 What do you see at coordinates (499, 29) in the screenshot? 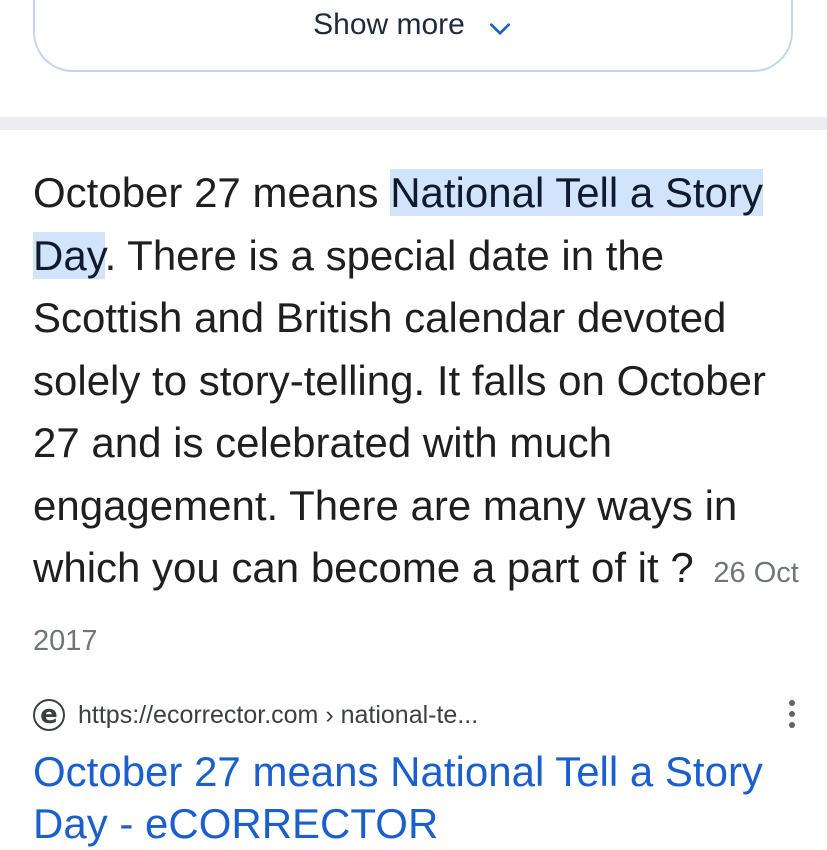
I see `chevron-down-icon` at bounding box center [499, 29].